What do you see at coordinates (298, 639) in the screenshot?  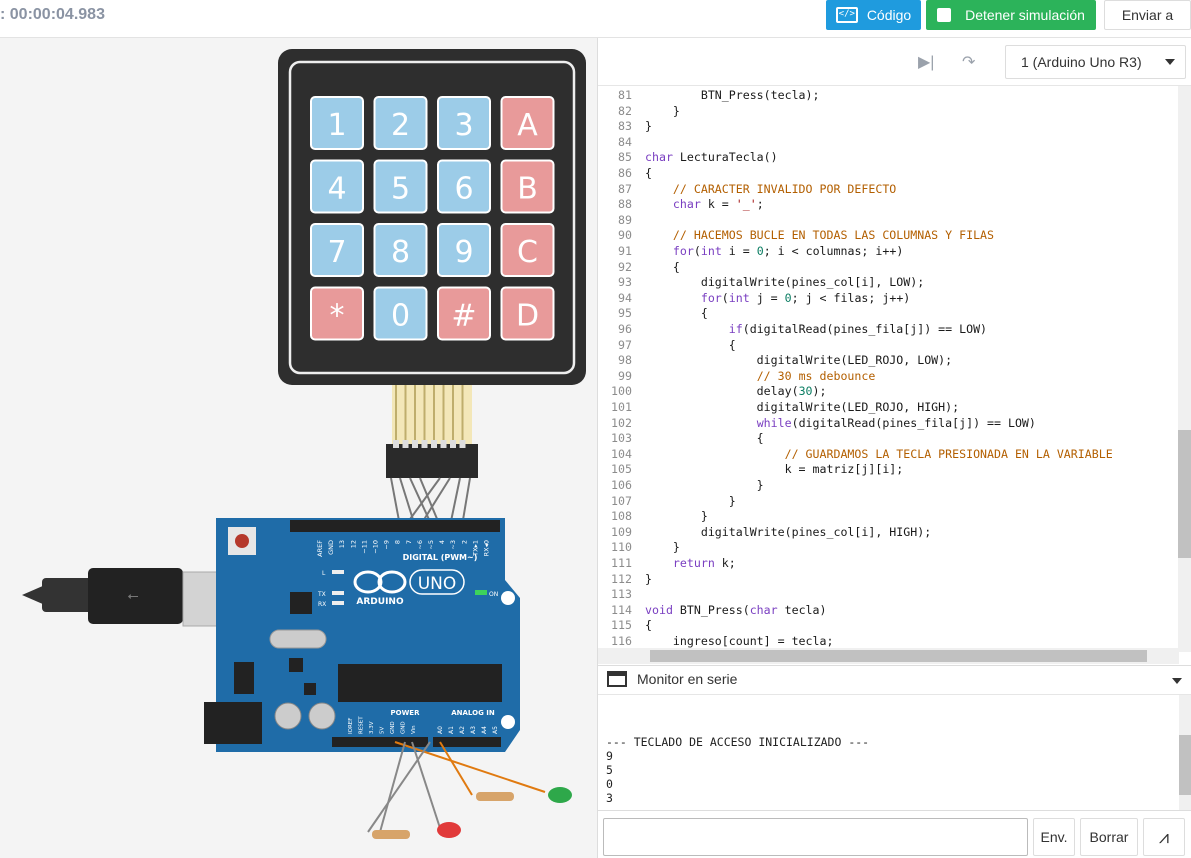 I see `crystal` at bounding box center [298, 639].